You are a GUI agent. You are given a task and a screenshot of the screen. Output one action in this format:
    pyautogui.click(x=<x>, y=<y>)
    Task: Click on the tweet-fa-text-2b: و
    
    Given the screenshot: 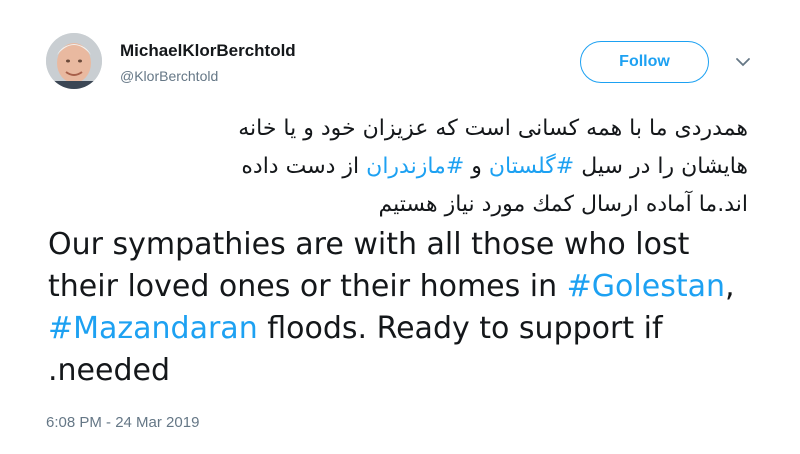 What is the action you would take?
    pyautogui.click(x=476, y=166)
    